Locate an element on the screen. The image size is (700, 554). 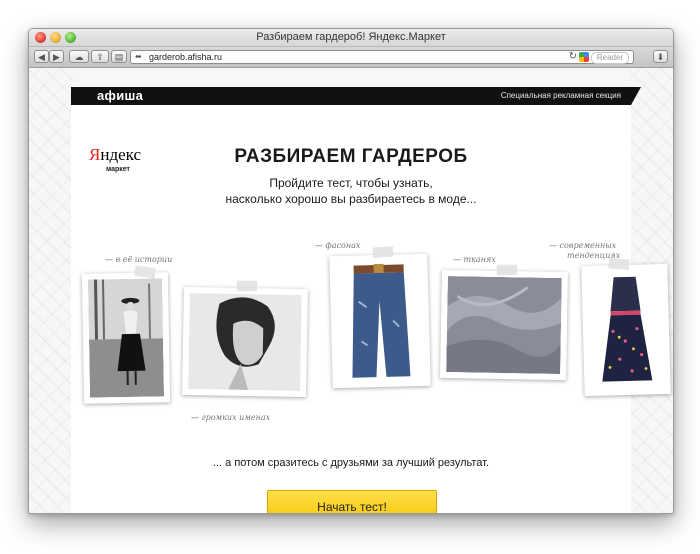
ad-section-label: Специальная рекламная секция is located at coordinates (560, 95).